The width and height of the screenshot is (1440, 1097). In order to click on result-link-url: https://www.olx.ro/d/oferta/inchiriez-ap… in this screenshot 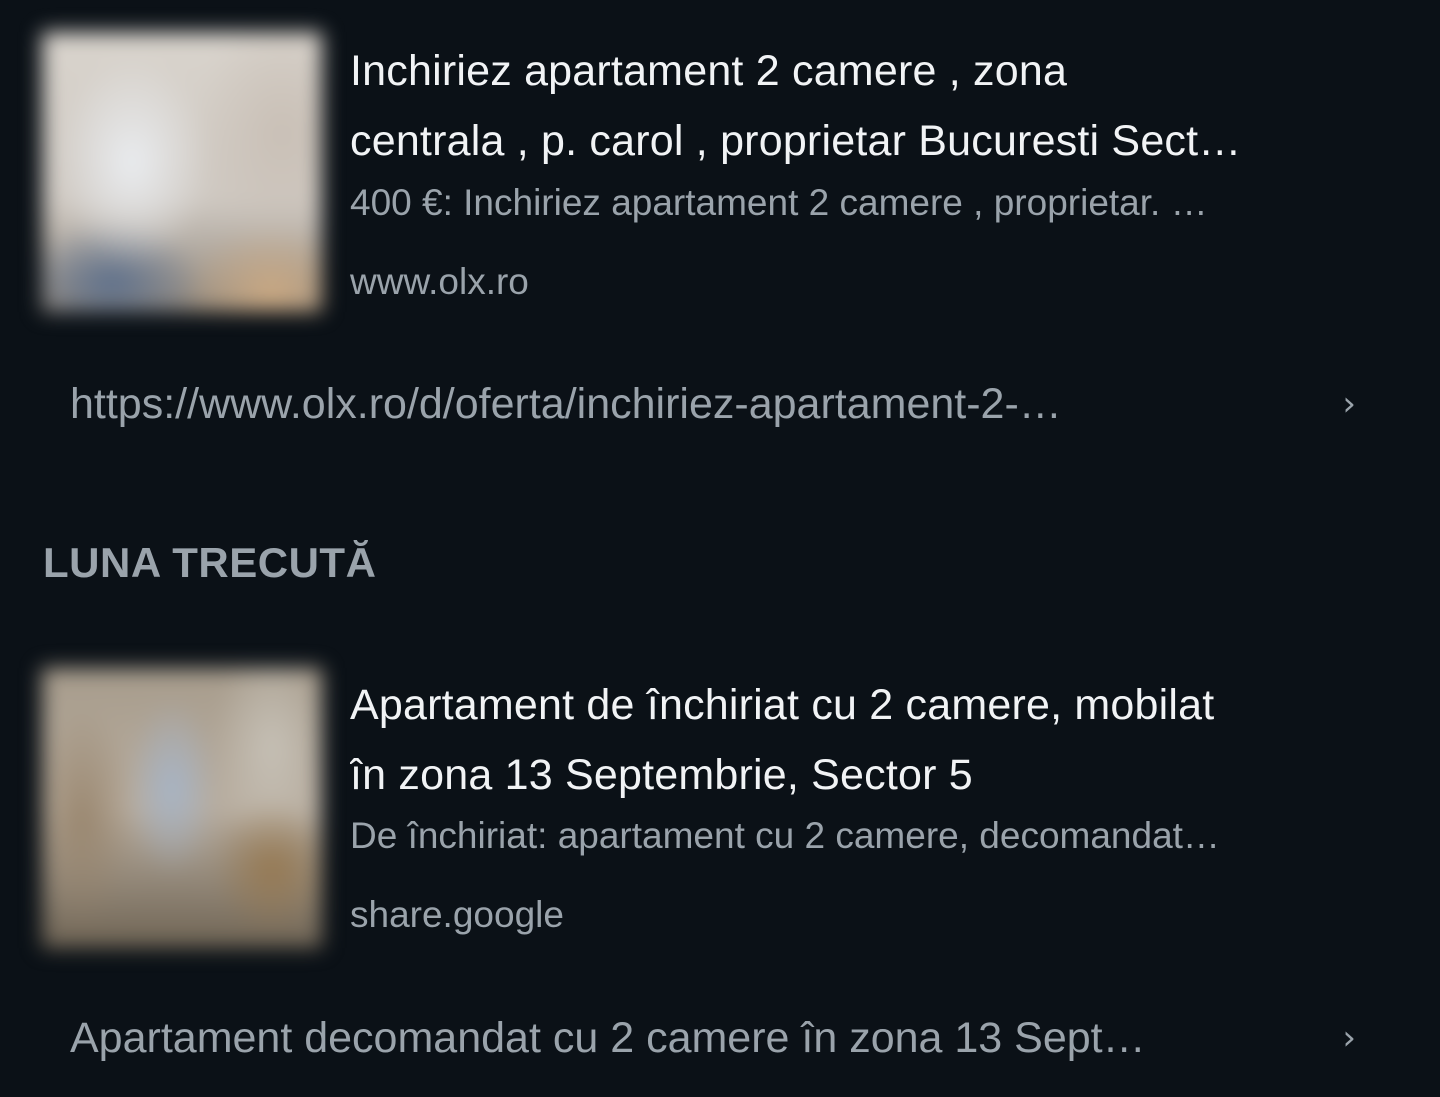, I will do `click(677, 404)`.